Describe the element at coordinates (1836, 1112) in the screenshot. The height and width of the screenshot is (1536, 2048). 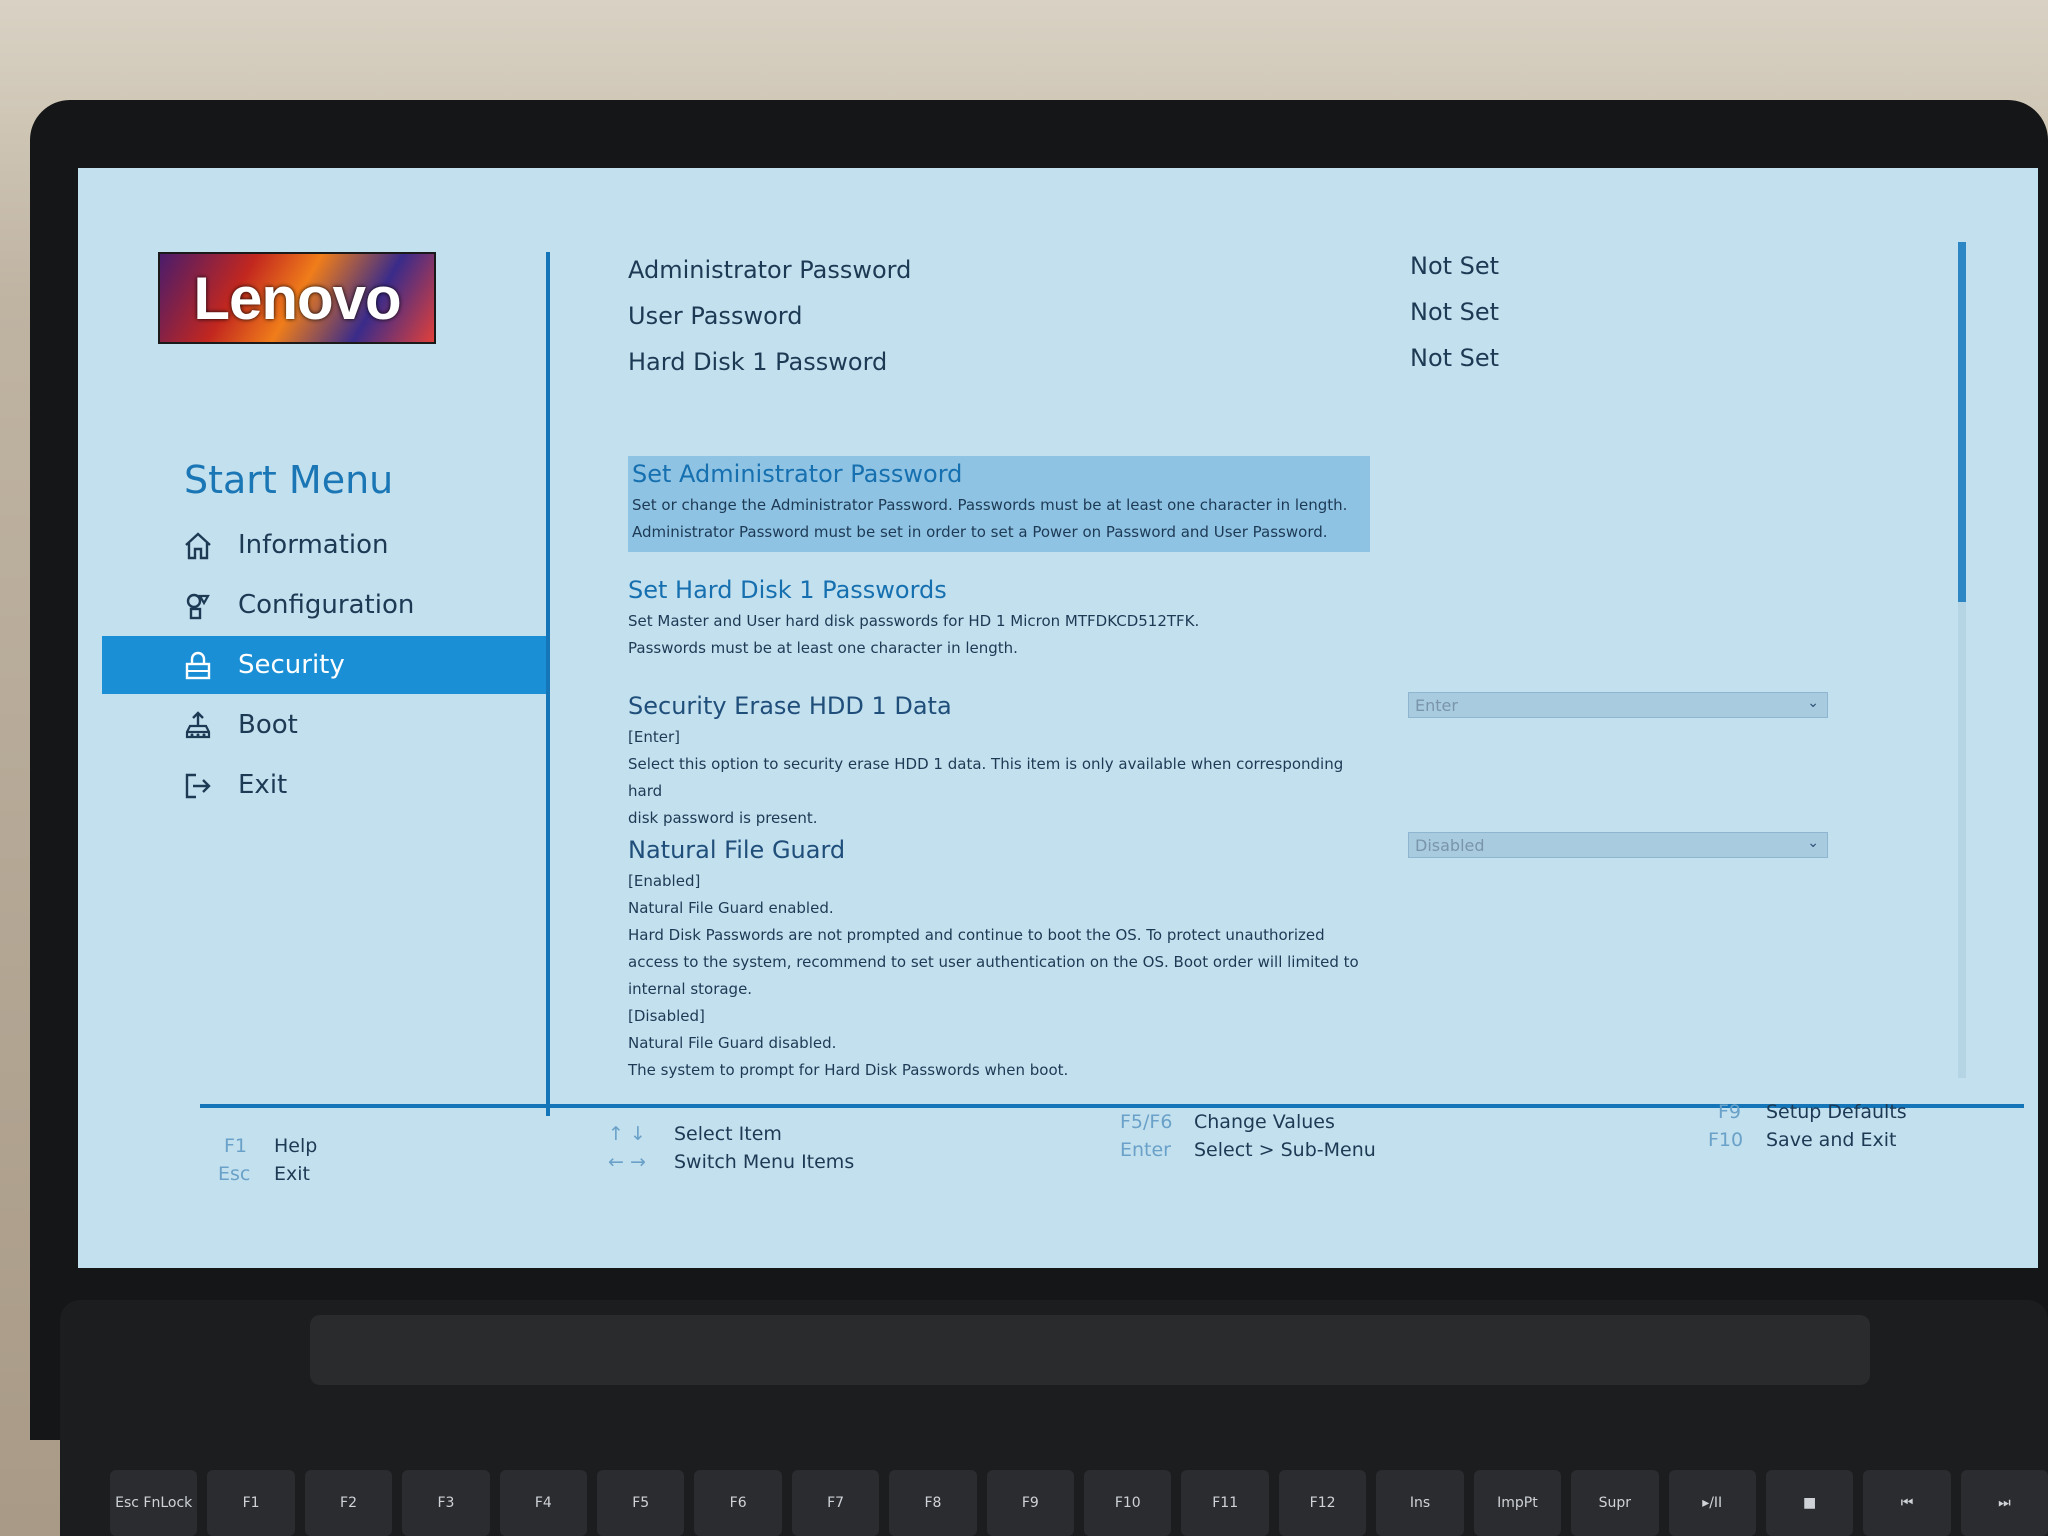
I see `f9-label: Setup Defaults` at that location.